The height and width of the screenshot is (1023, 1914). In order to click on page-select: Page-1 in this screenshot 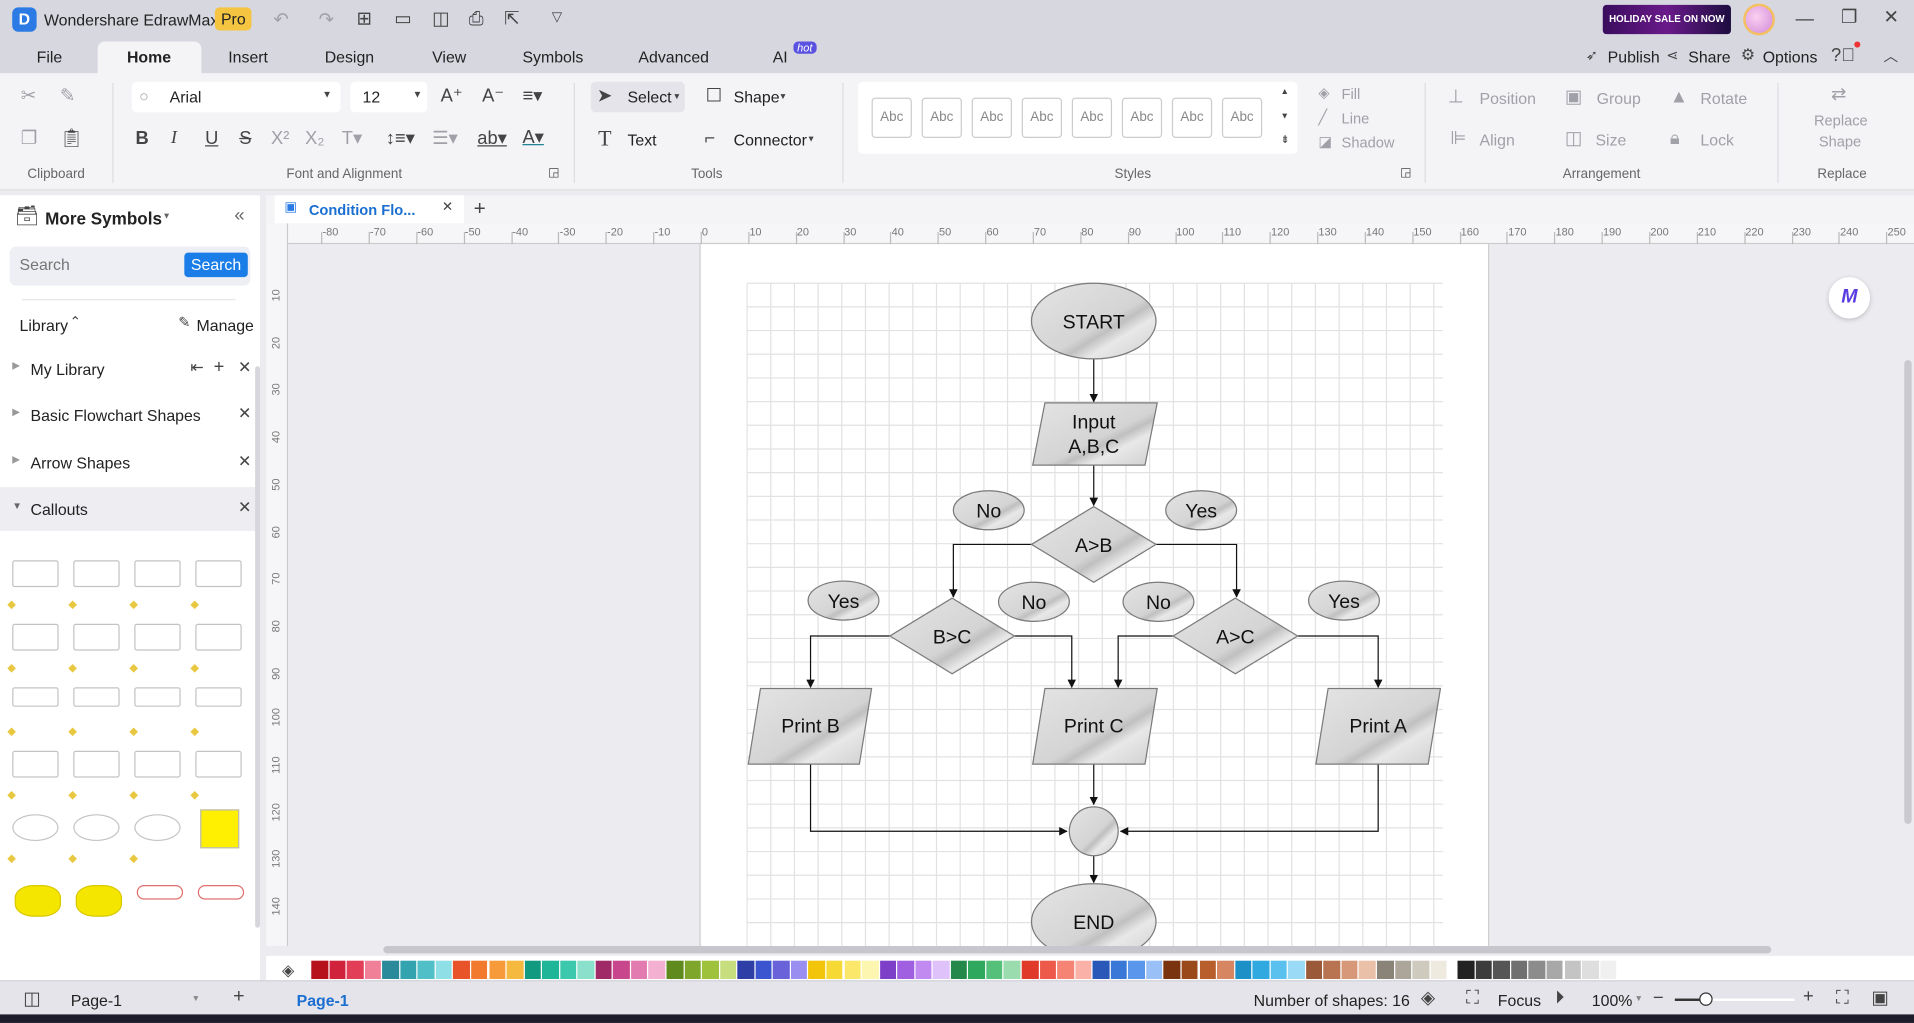, I will do `click(96, 1000)`.